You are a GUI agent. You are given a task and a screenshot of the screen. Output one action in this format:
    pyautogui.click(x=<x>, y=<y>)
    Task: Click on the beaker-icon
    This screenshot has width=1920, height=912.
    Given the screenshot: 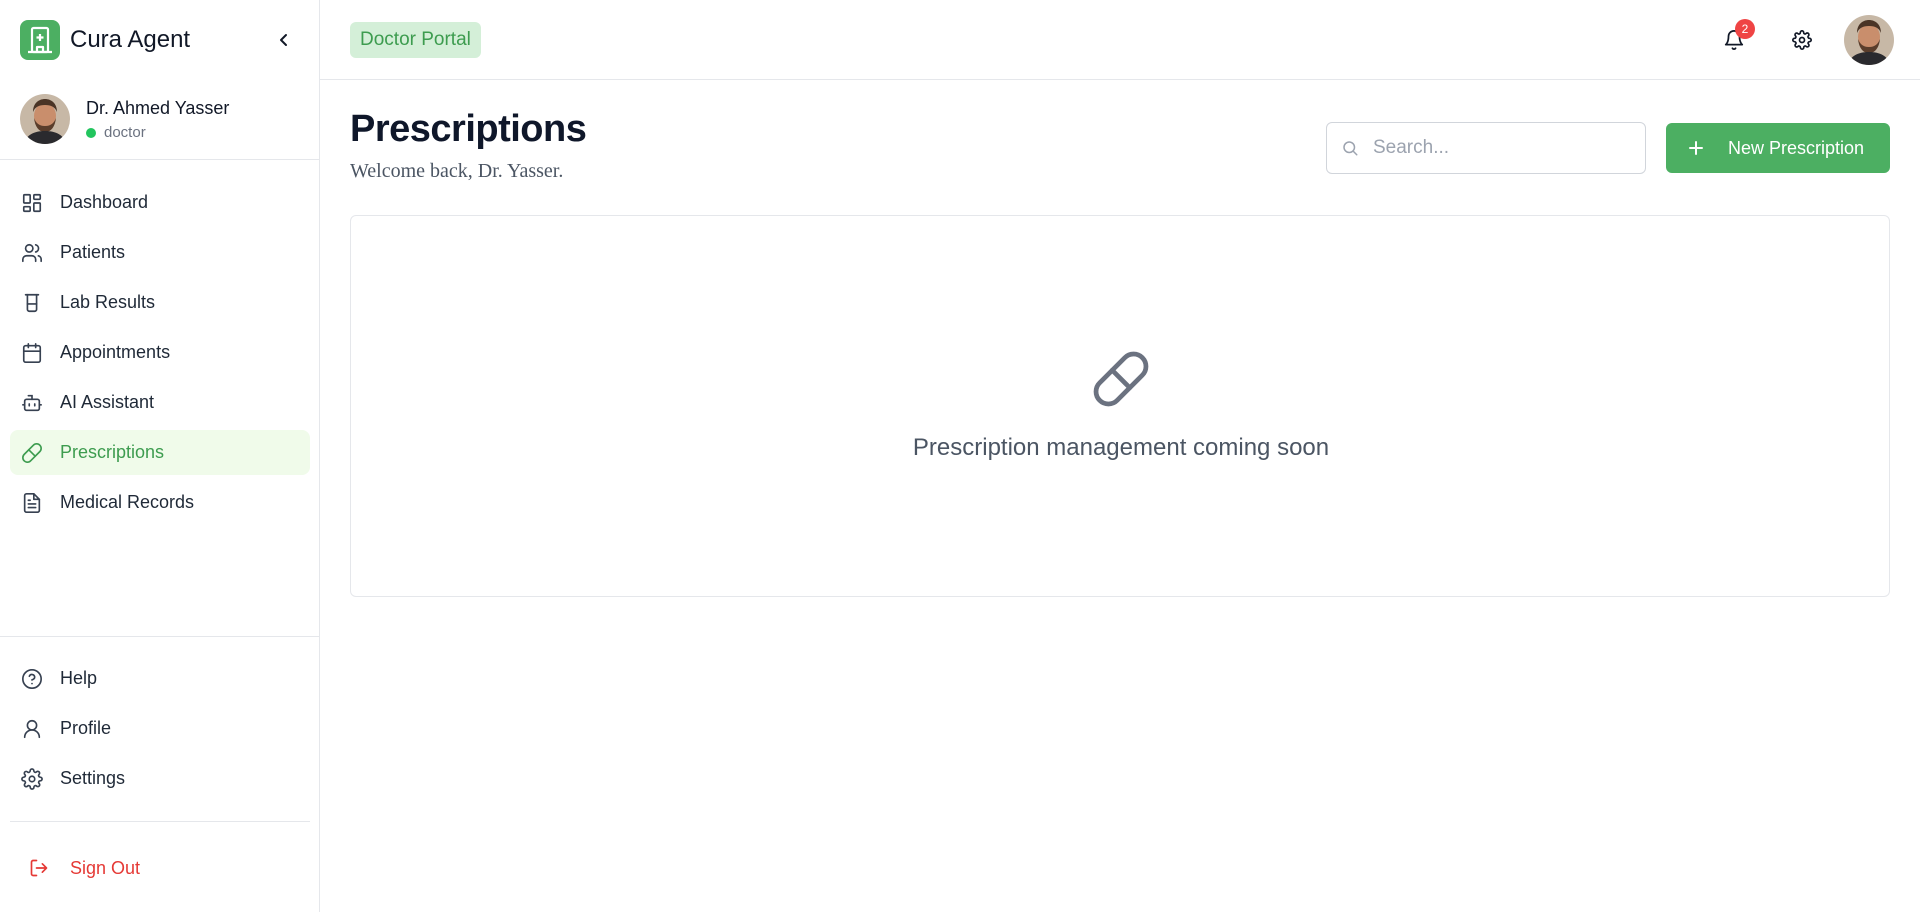 What is the action you would take?
    pyautogui.click(x=32, y=303)
    